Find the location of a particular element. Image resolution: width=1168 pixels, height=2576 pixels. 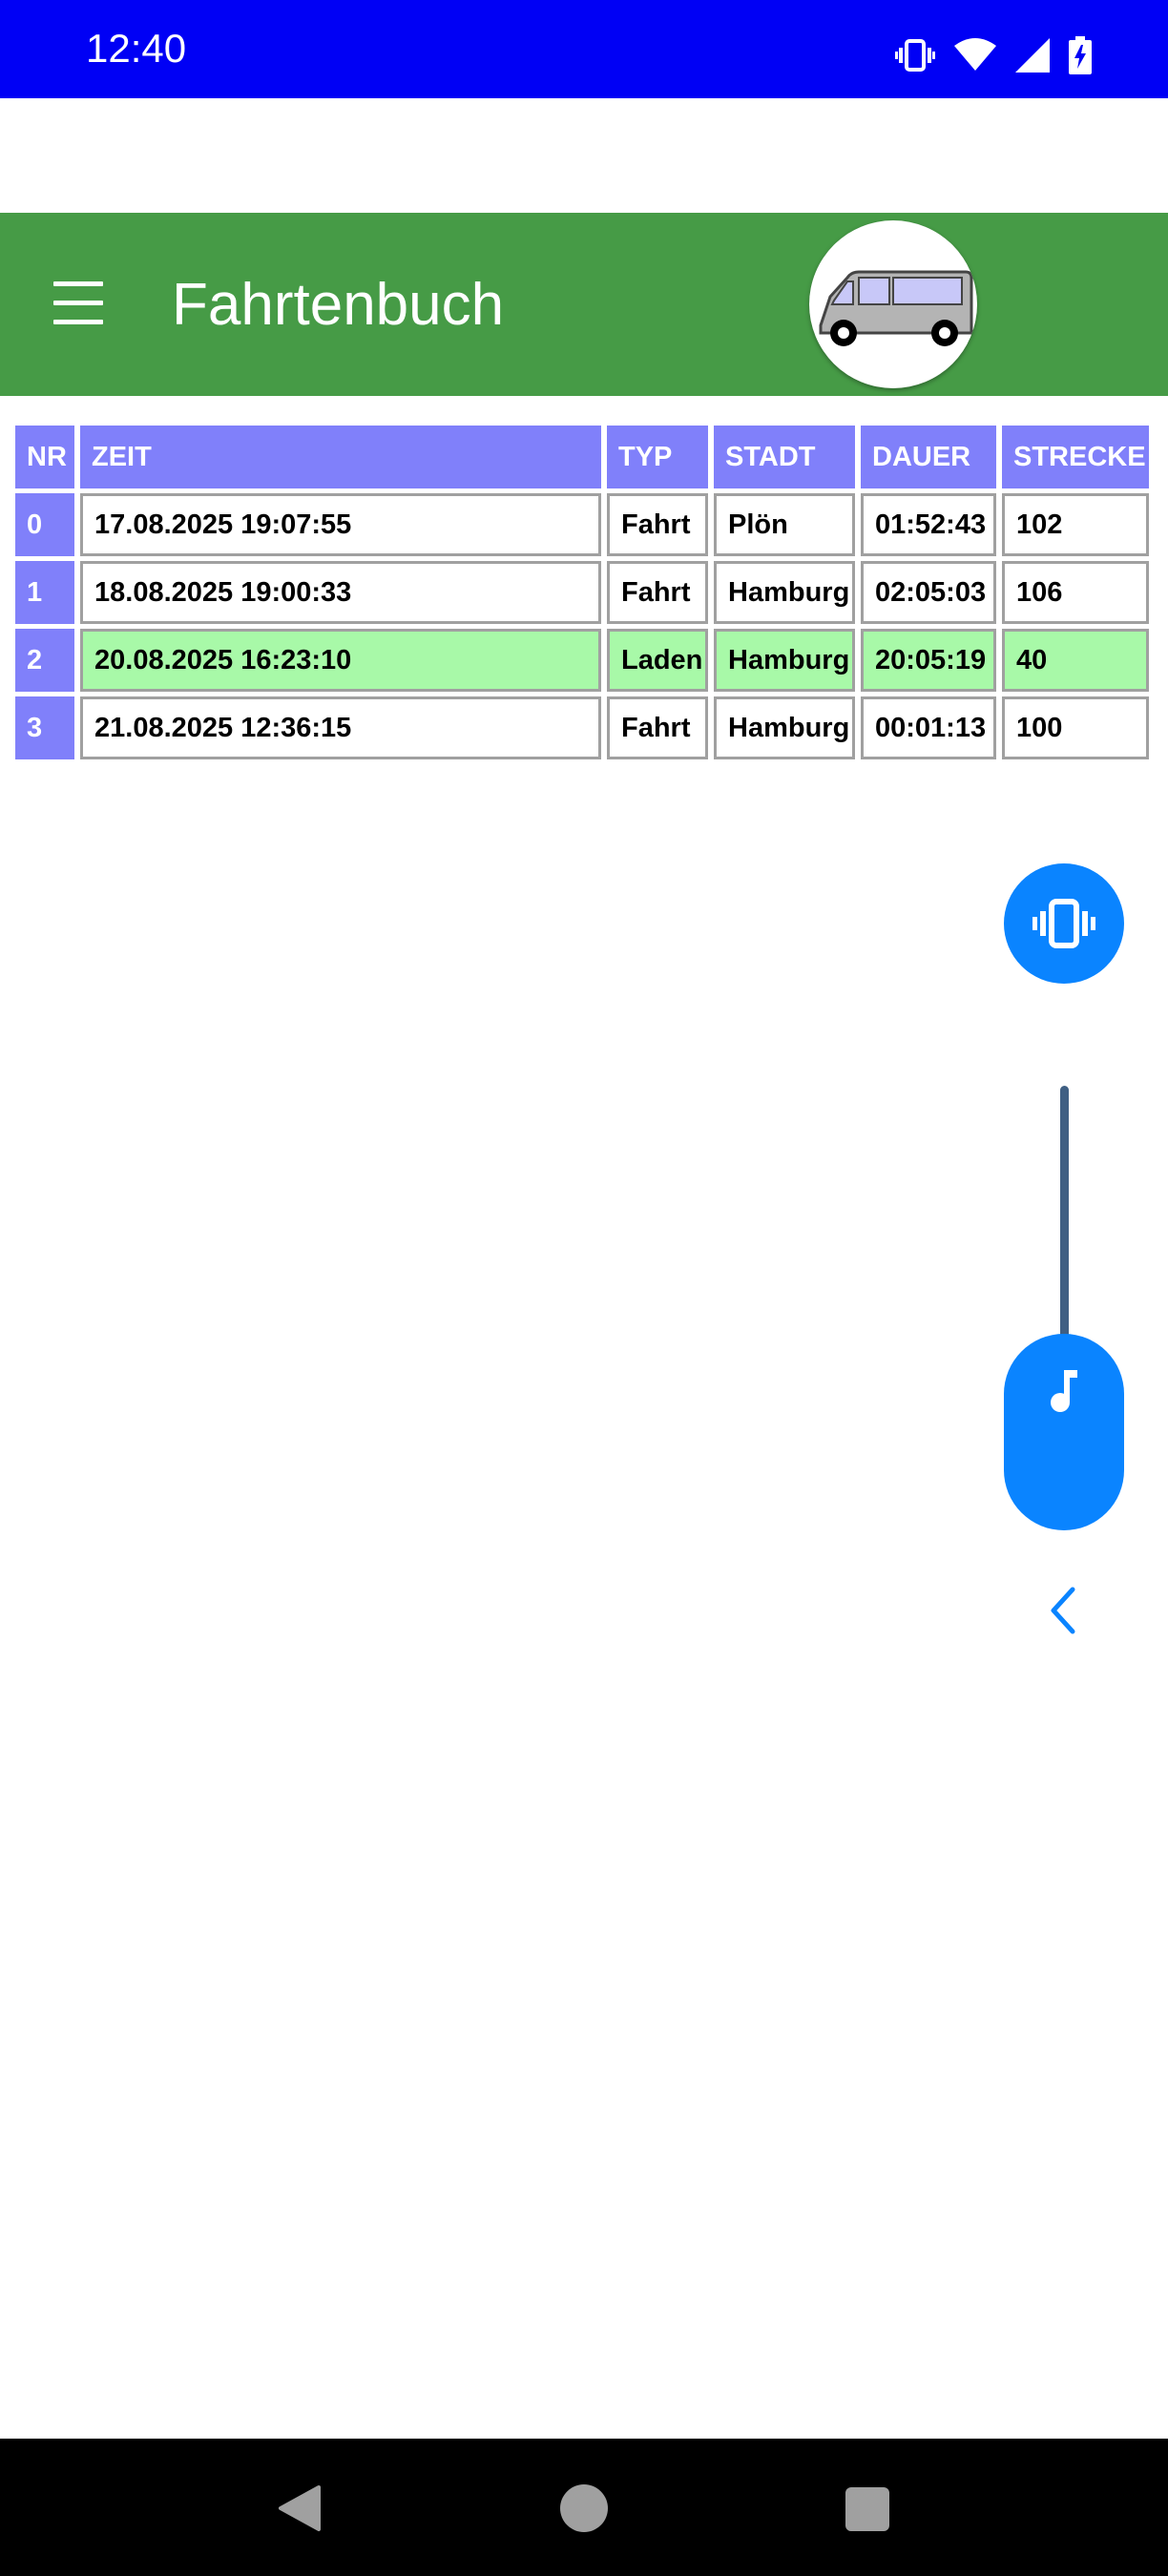

cell-strecke: 40 is located at coordinates (1075, 660).